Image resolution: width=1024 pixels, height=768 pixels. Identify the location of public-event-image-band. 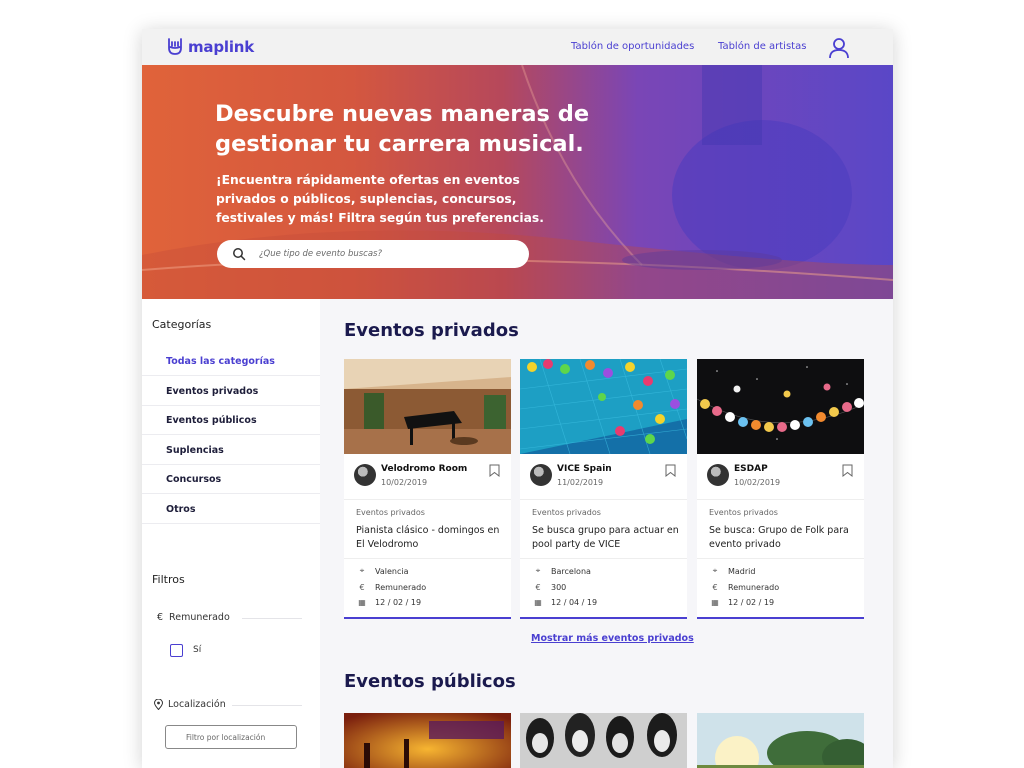
(603, 740).